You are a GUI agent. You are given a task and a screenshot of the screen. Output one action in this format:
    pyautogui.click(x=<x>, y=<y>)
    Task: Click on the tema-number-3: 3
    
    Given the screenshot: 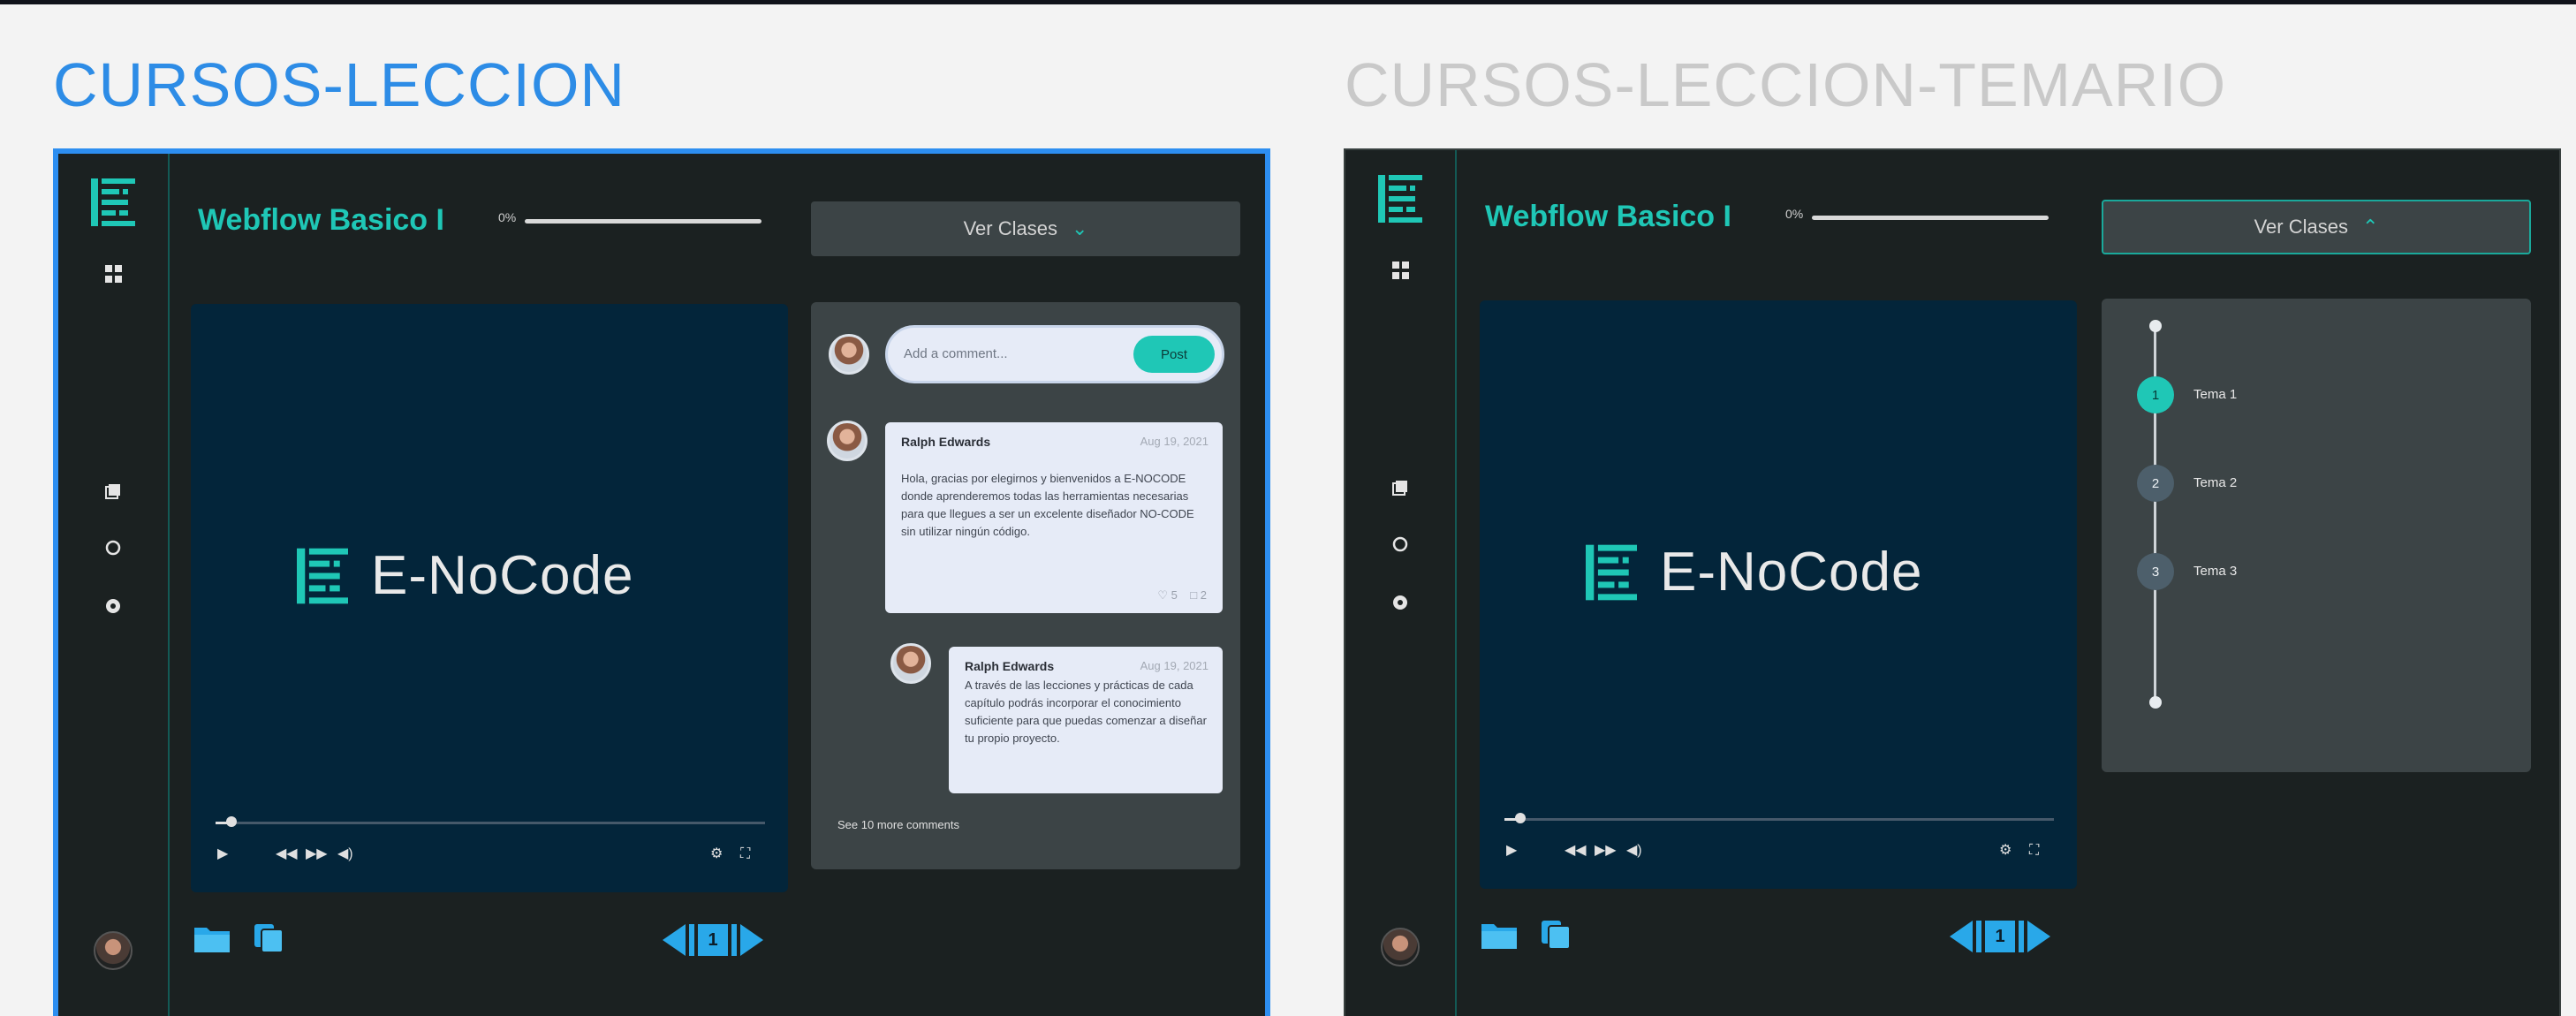 What is the action you would take?
    pyautogui.click(x=2155, y=571)
    